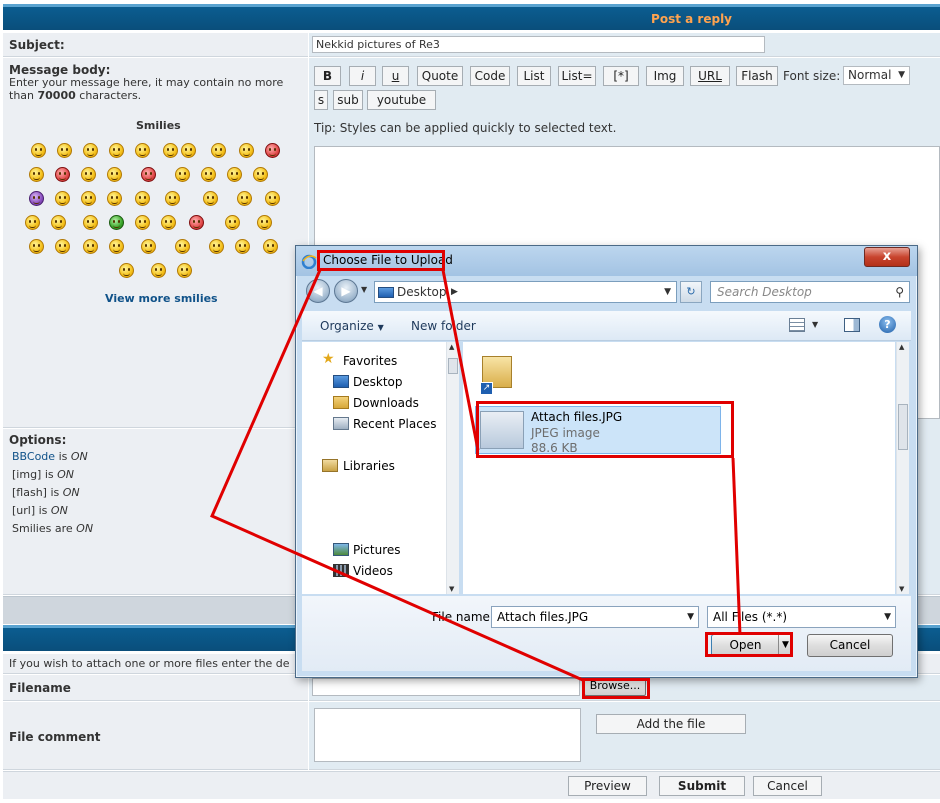 The width and height of the screenshot is (940, 803). Describe the element at coordinates (318, 291) in the screenshot. I see `back-button: ◀` at that location.